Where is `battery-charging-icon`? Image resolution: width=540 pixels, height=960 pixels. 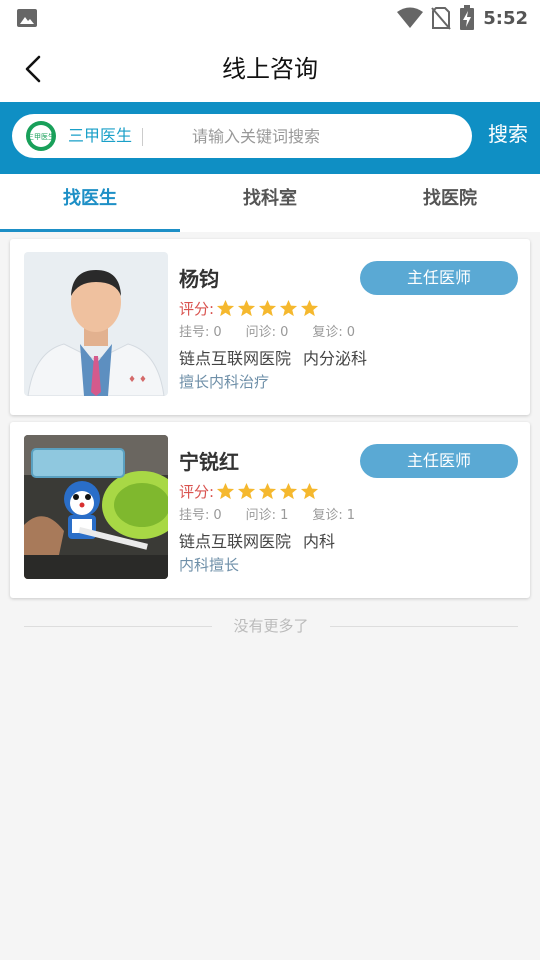
battery-charging-icon is located at coordinates (467, 17).